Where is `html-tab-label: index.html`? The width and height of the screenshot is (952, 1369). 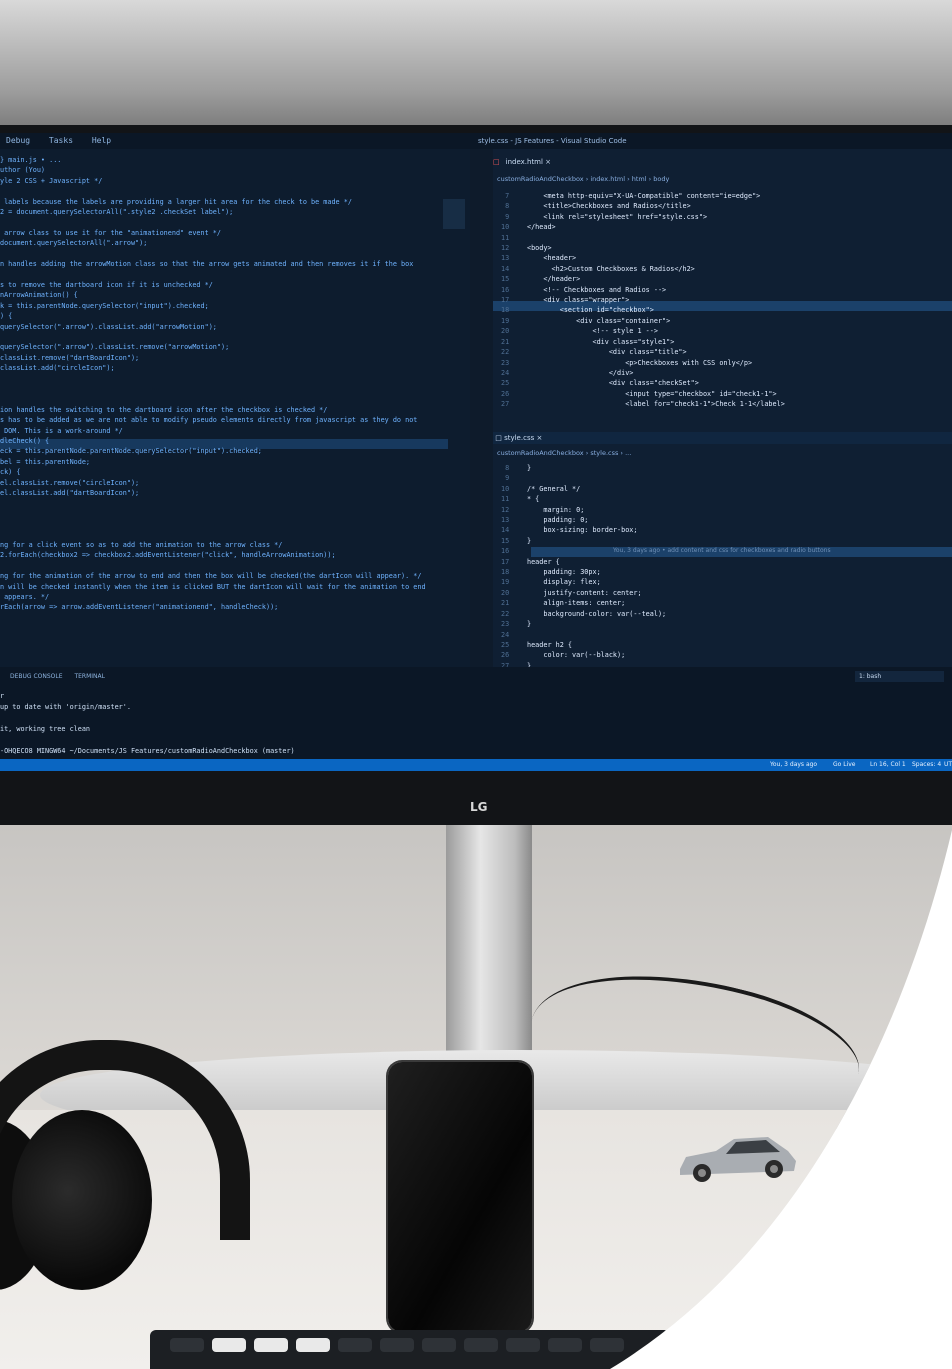 html-tab-label: index.html is located at coordinates (524, 162).